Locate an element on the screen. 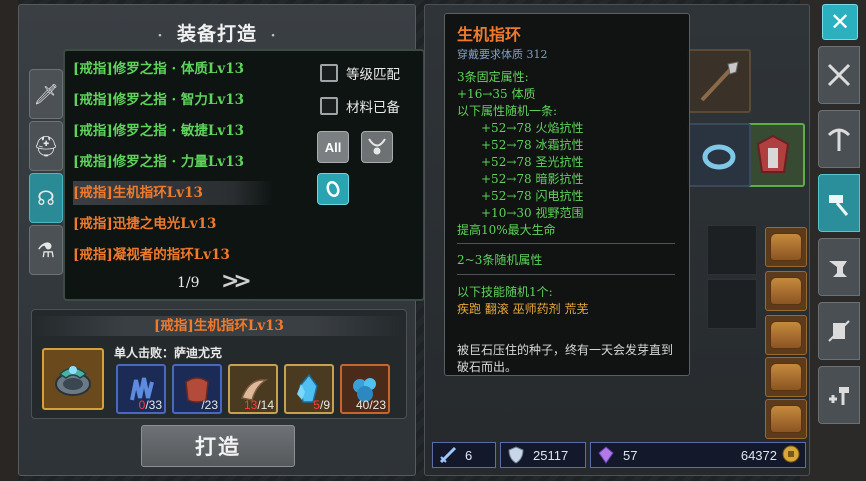 Image resolution: width=866 pixels, height=481 pixels. close-icon: ✕ is located at coordinates (840, 22).